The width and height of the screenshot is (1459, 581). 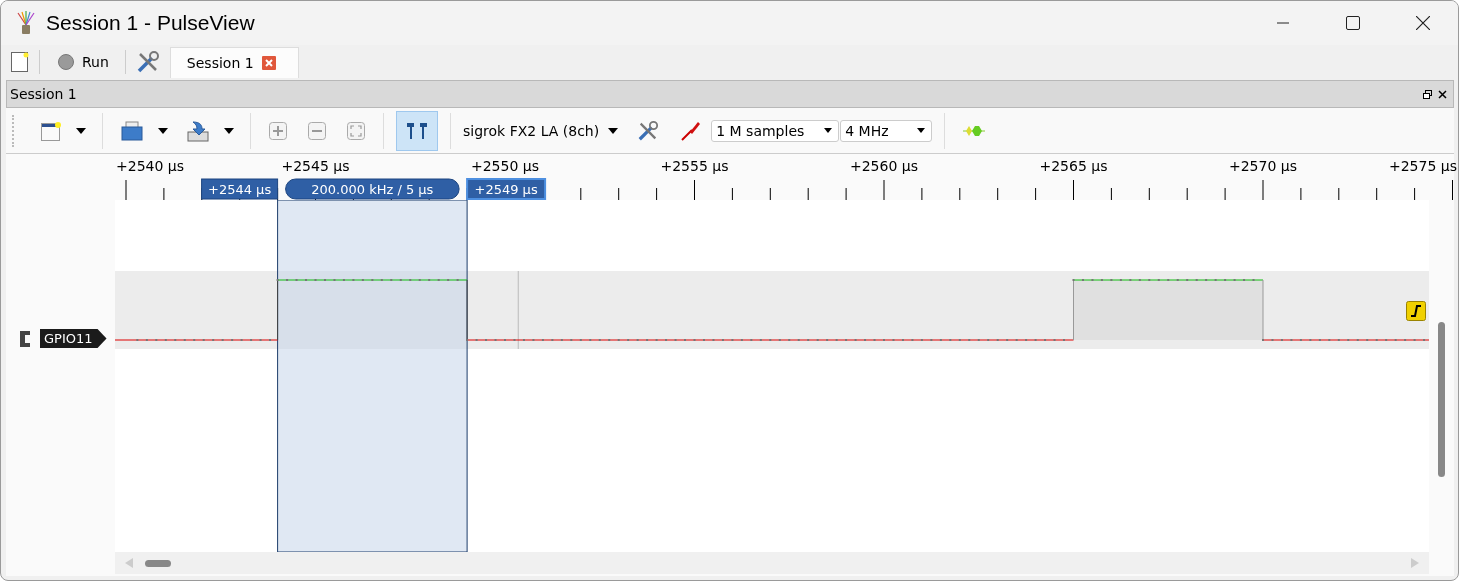 What do you see at coordinates (1263, 166) in the screenshot?
I see `time-label: +2570 µs` at bounding box center [1263, 166].